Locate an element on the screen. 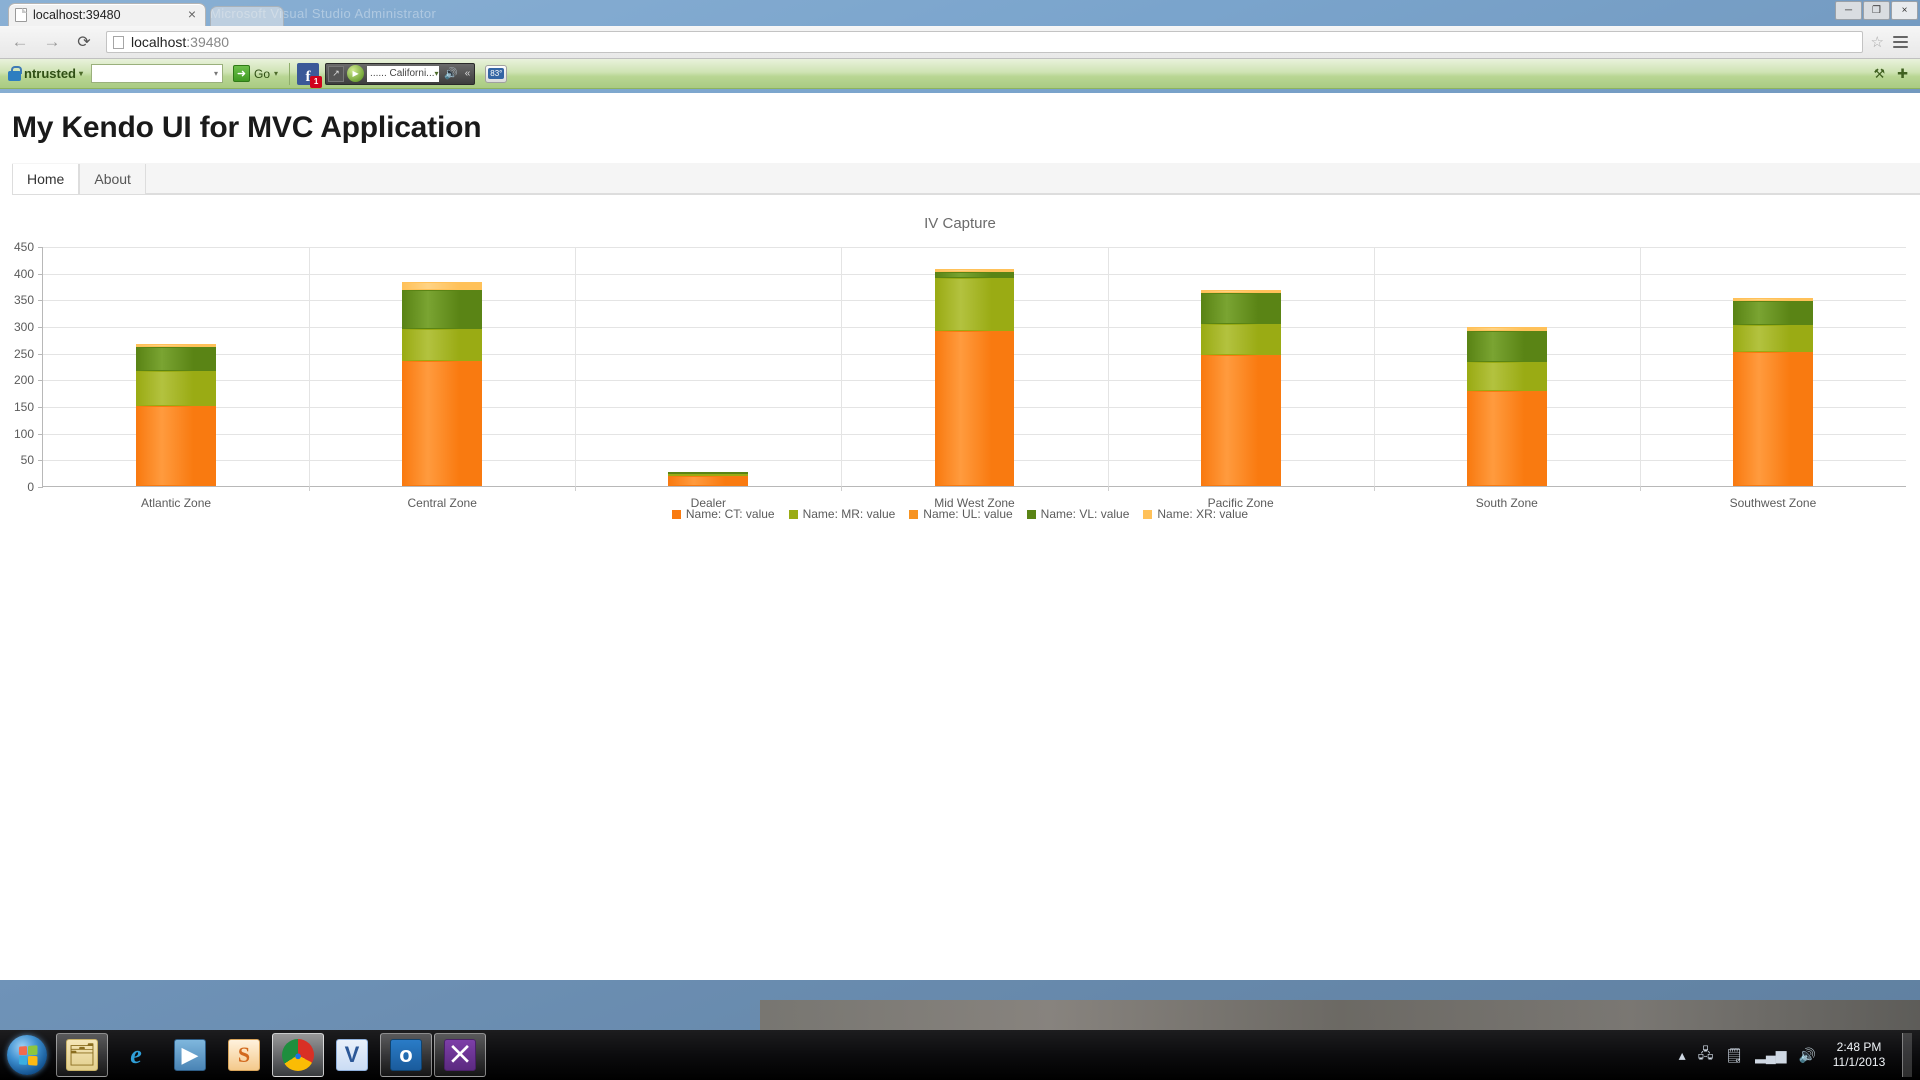 The image size is (1920, 1080). taskbar-item-windows-media-player: ▶ is located at coordinates (190, 1055).